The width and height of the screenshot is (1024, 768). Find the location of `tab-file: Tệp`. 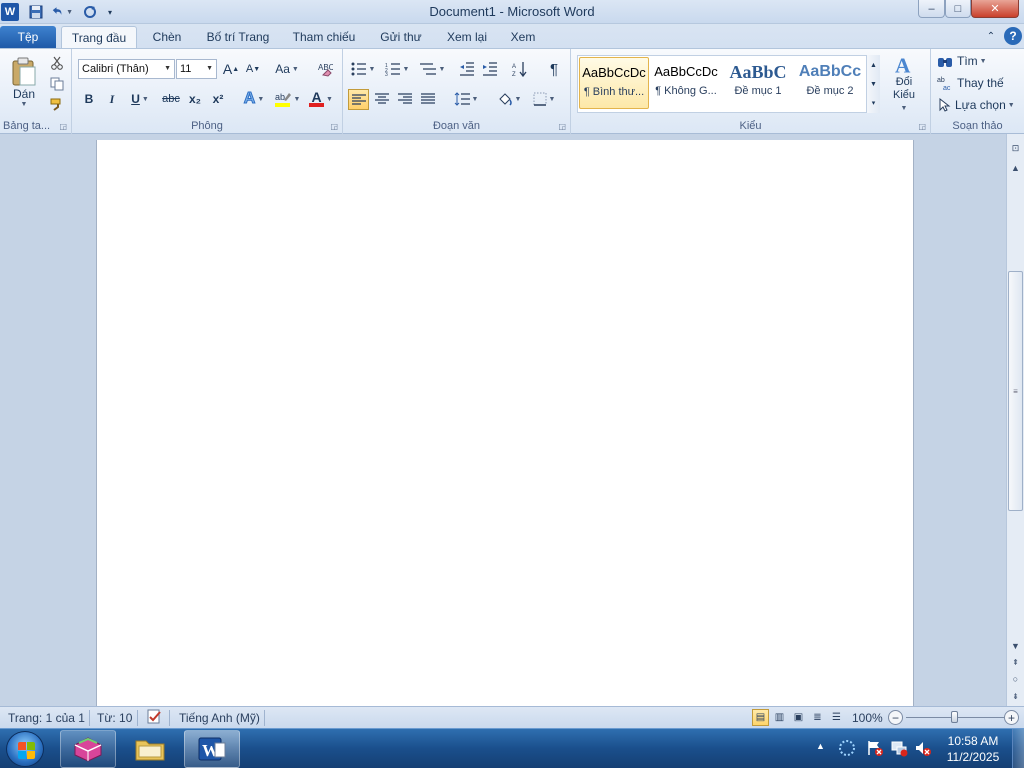

tab-file: Tệp is located at coordinates (28, 37).